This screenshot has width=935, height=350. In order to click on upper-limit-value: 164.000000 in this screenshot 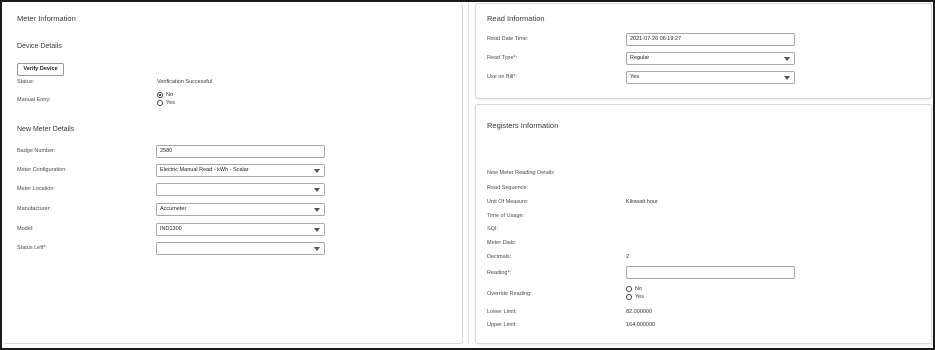, I will do `click(641, 325)`.